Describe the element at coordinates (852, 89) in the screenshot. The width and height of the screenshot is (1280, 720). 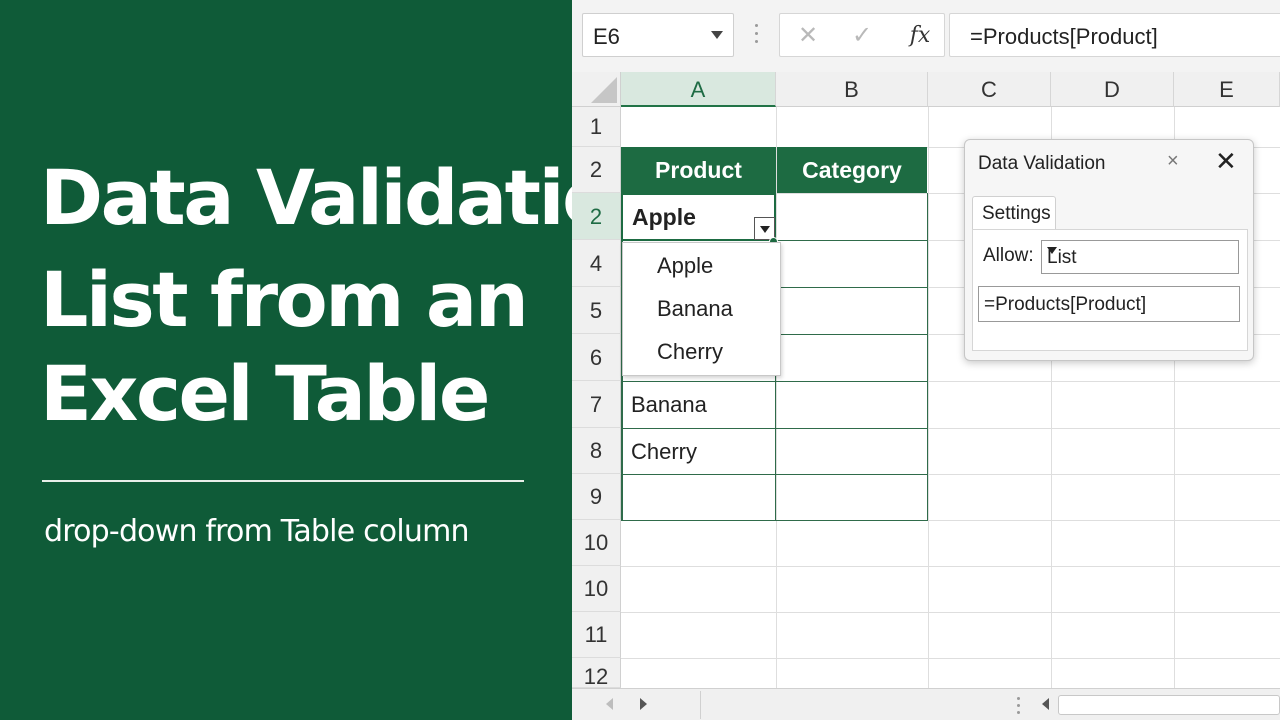
I see `column-header-b: B` at that location.